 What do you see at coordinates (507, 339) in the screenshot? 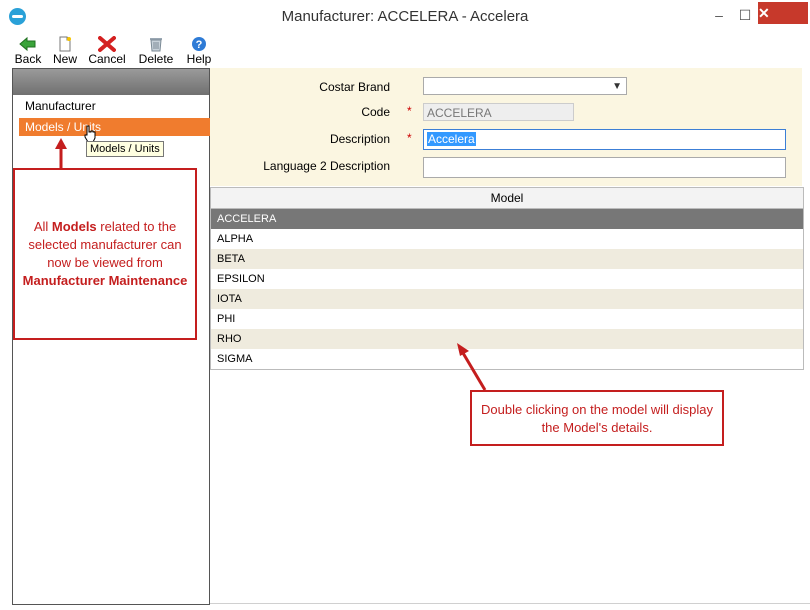
I see `table-row: RHO` at bounding box center [507, 339].